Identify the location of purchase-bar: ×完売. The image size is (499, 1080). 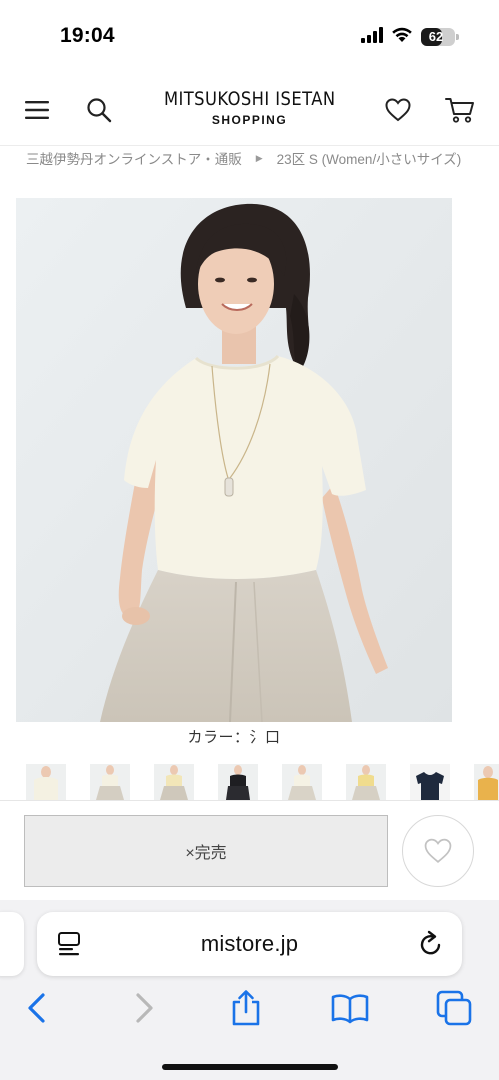
(249, 850).